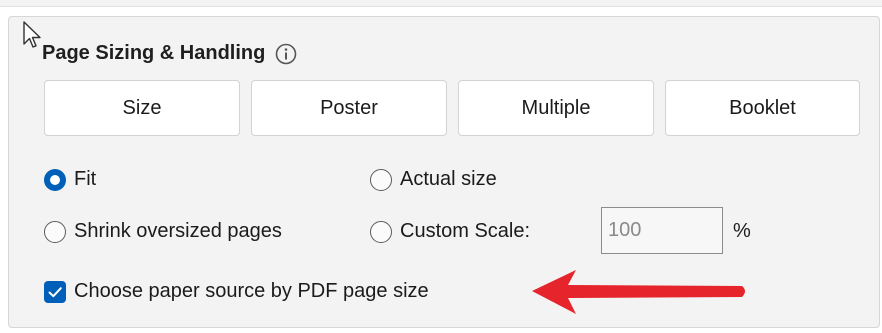 The height and width of the screenshot is (333, 882). I want to click on actual-size-label: Actual size, so click(448, 179).